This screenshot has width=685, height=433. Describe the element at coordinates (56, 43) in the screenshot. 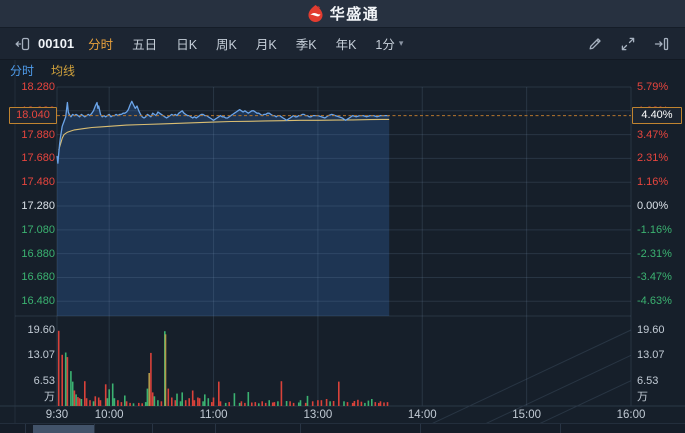

I see `stock-code: 00101` at that location.